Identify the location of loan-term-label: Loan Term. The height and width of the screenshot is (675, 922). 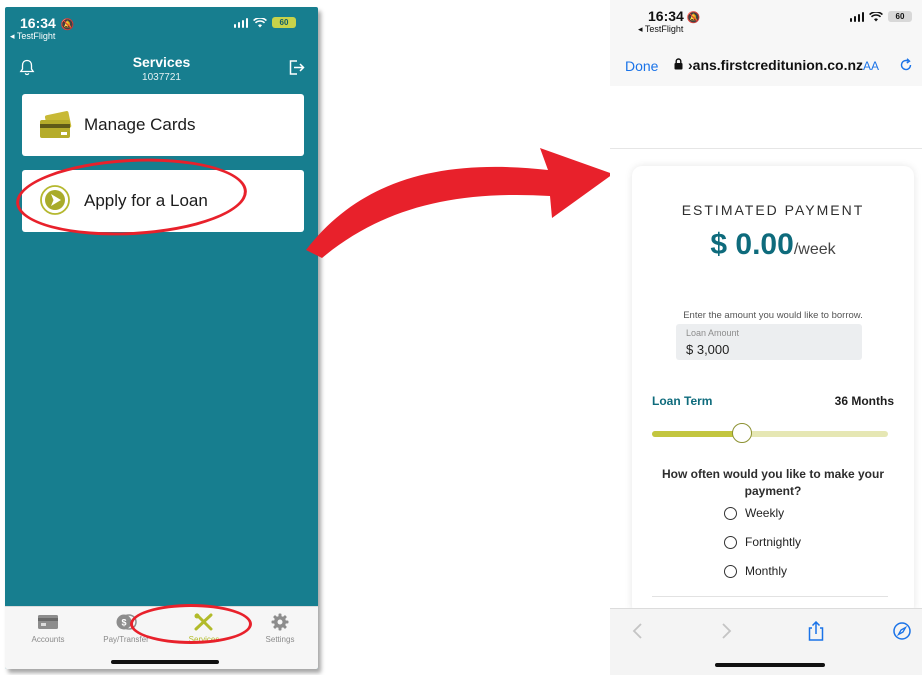
(682, 401).